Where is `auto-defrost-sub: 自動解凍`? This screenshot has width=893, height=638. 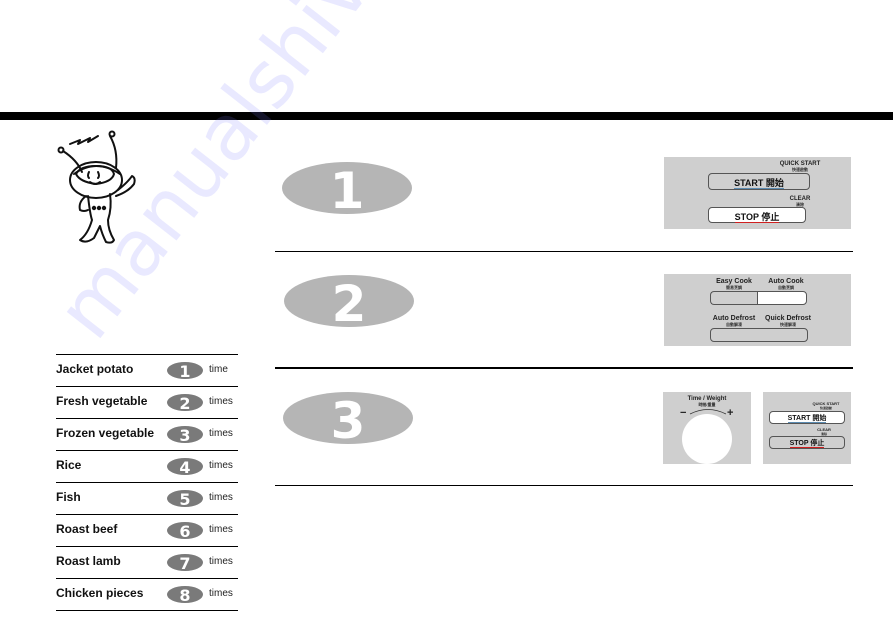 auto-defrost-sub: 自動解凍 is located at coordinates (734, 324).